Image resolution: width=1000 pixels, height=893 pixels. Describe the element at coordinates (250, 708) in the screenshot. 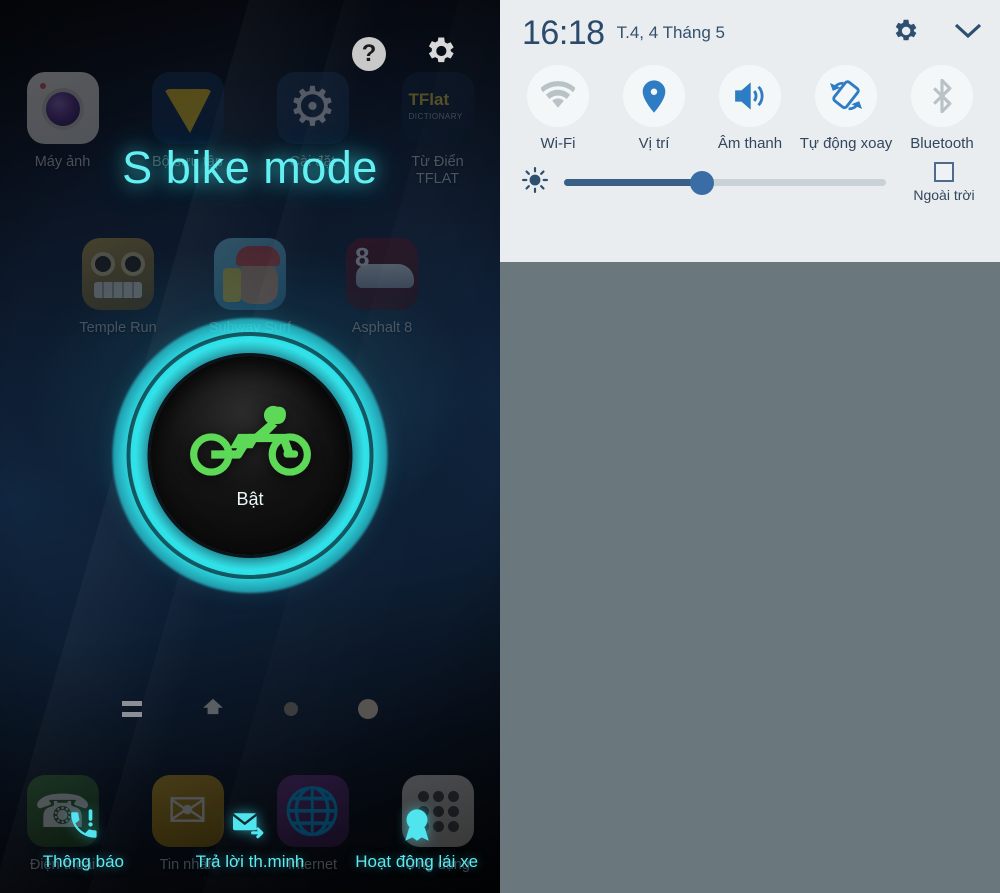

I see `android-navigation-bar` at that location.